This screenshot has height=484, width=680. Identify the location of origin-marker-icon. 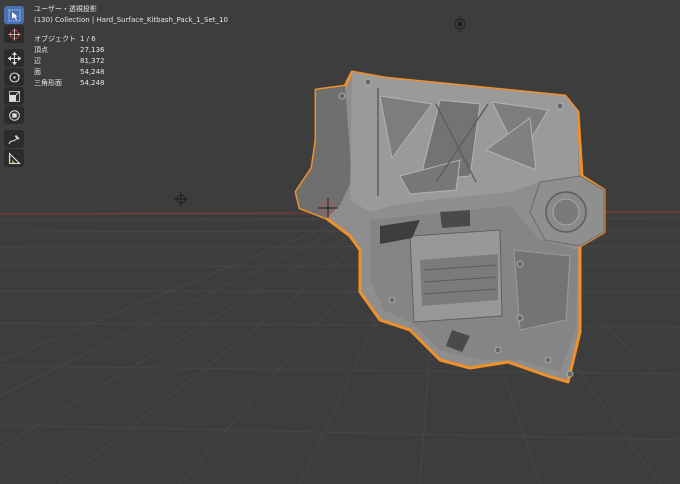
(181, 199).